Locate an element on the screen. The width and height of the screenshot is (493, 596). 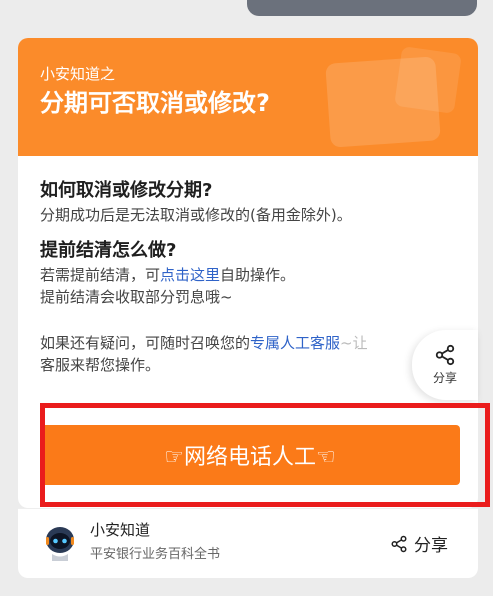
footer-share-button: 分享 is located at coordinates (419, 543).